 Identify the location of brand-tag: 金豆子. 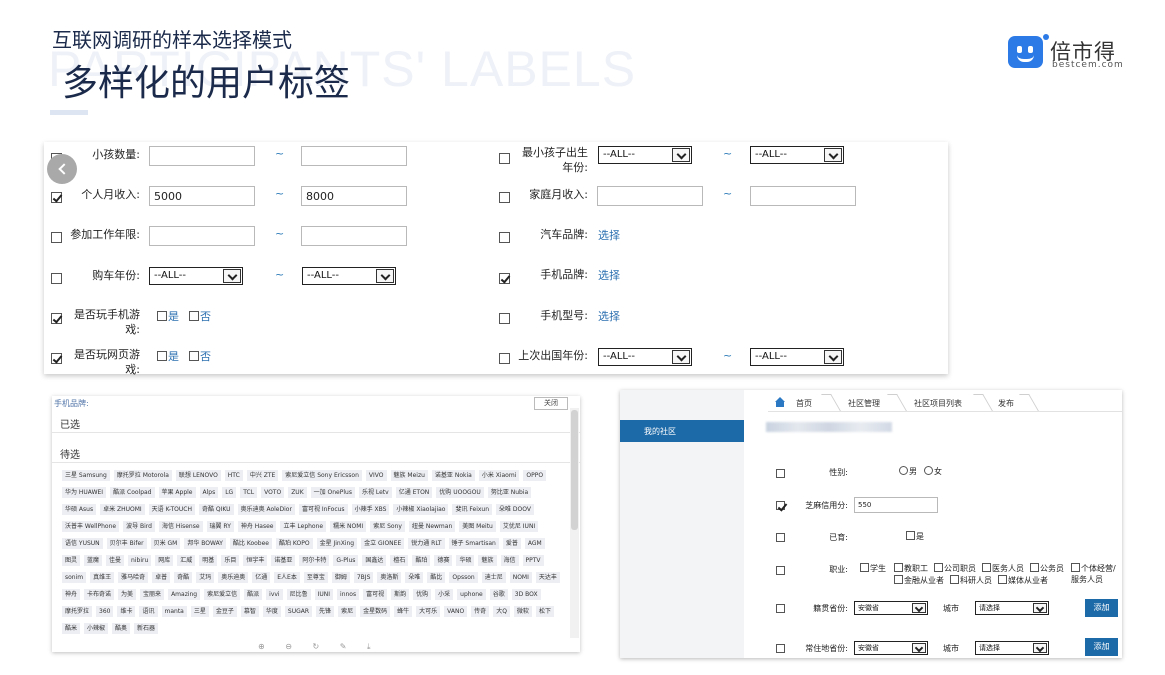
(224, 611).